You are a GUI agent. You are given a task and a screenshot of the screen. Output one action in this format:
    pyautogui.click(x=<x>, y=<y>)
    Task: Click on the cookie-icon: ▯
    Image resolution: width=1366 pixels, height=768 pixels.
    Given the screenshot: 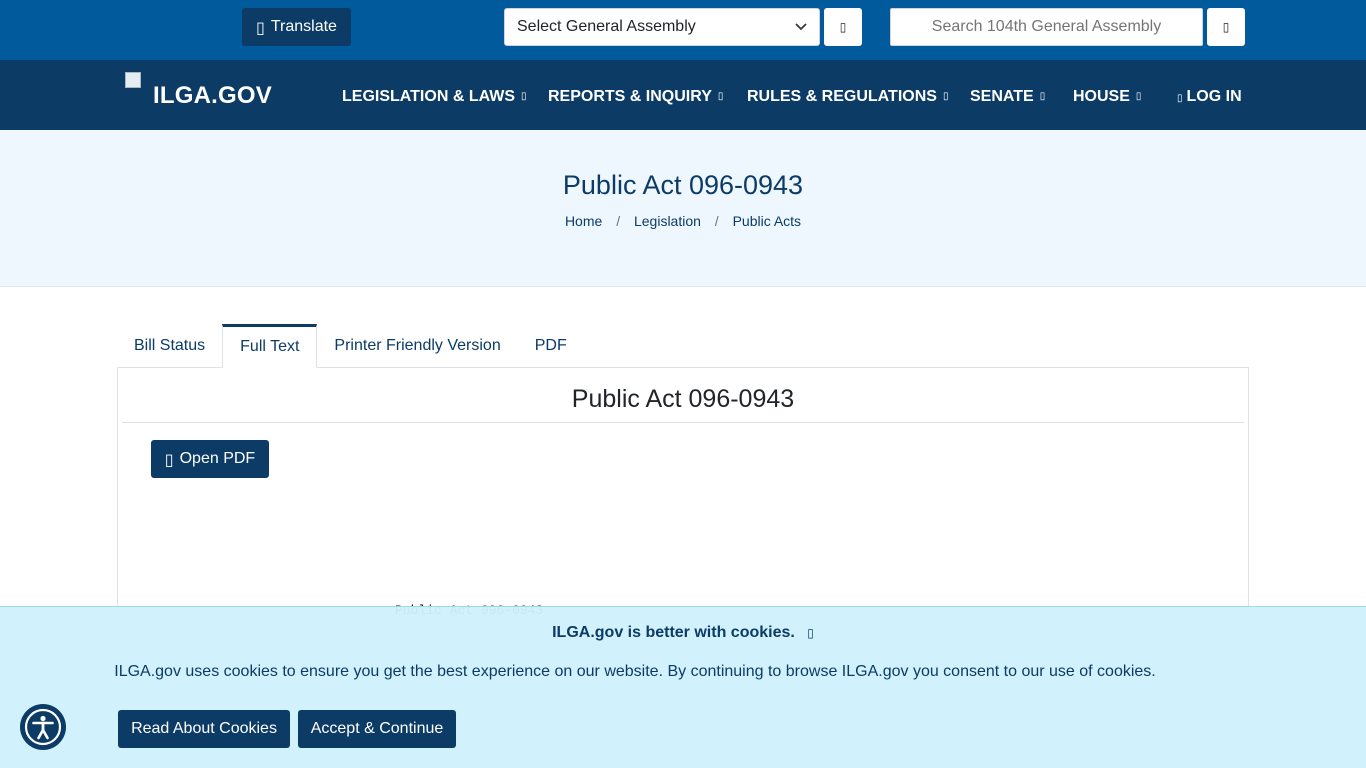 What is the action you would take?
    pyautogui.click(x=810, y=633)
    